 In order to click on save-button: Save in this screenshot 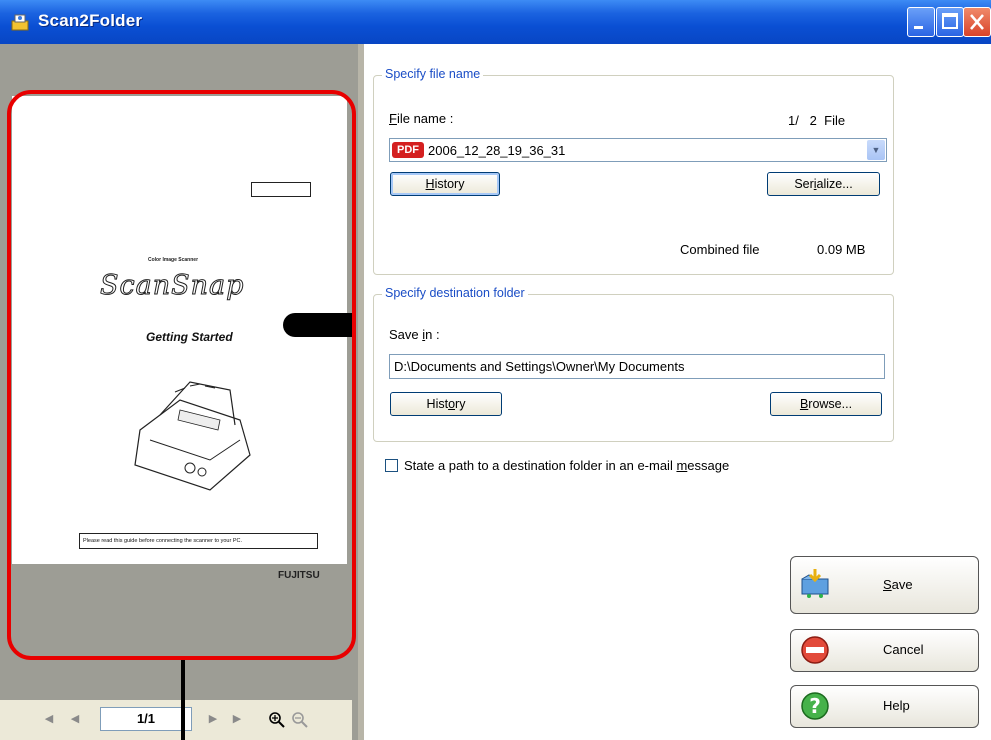, I will do `click(884, 585)`.